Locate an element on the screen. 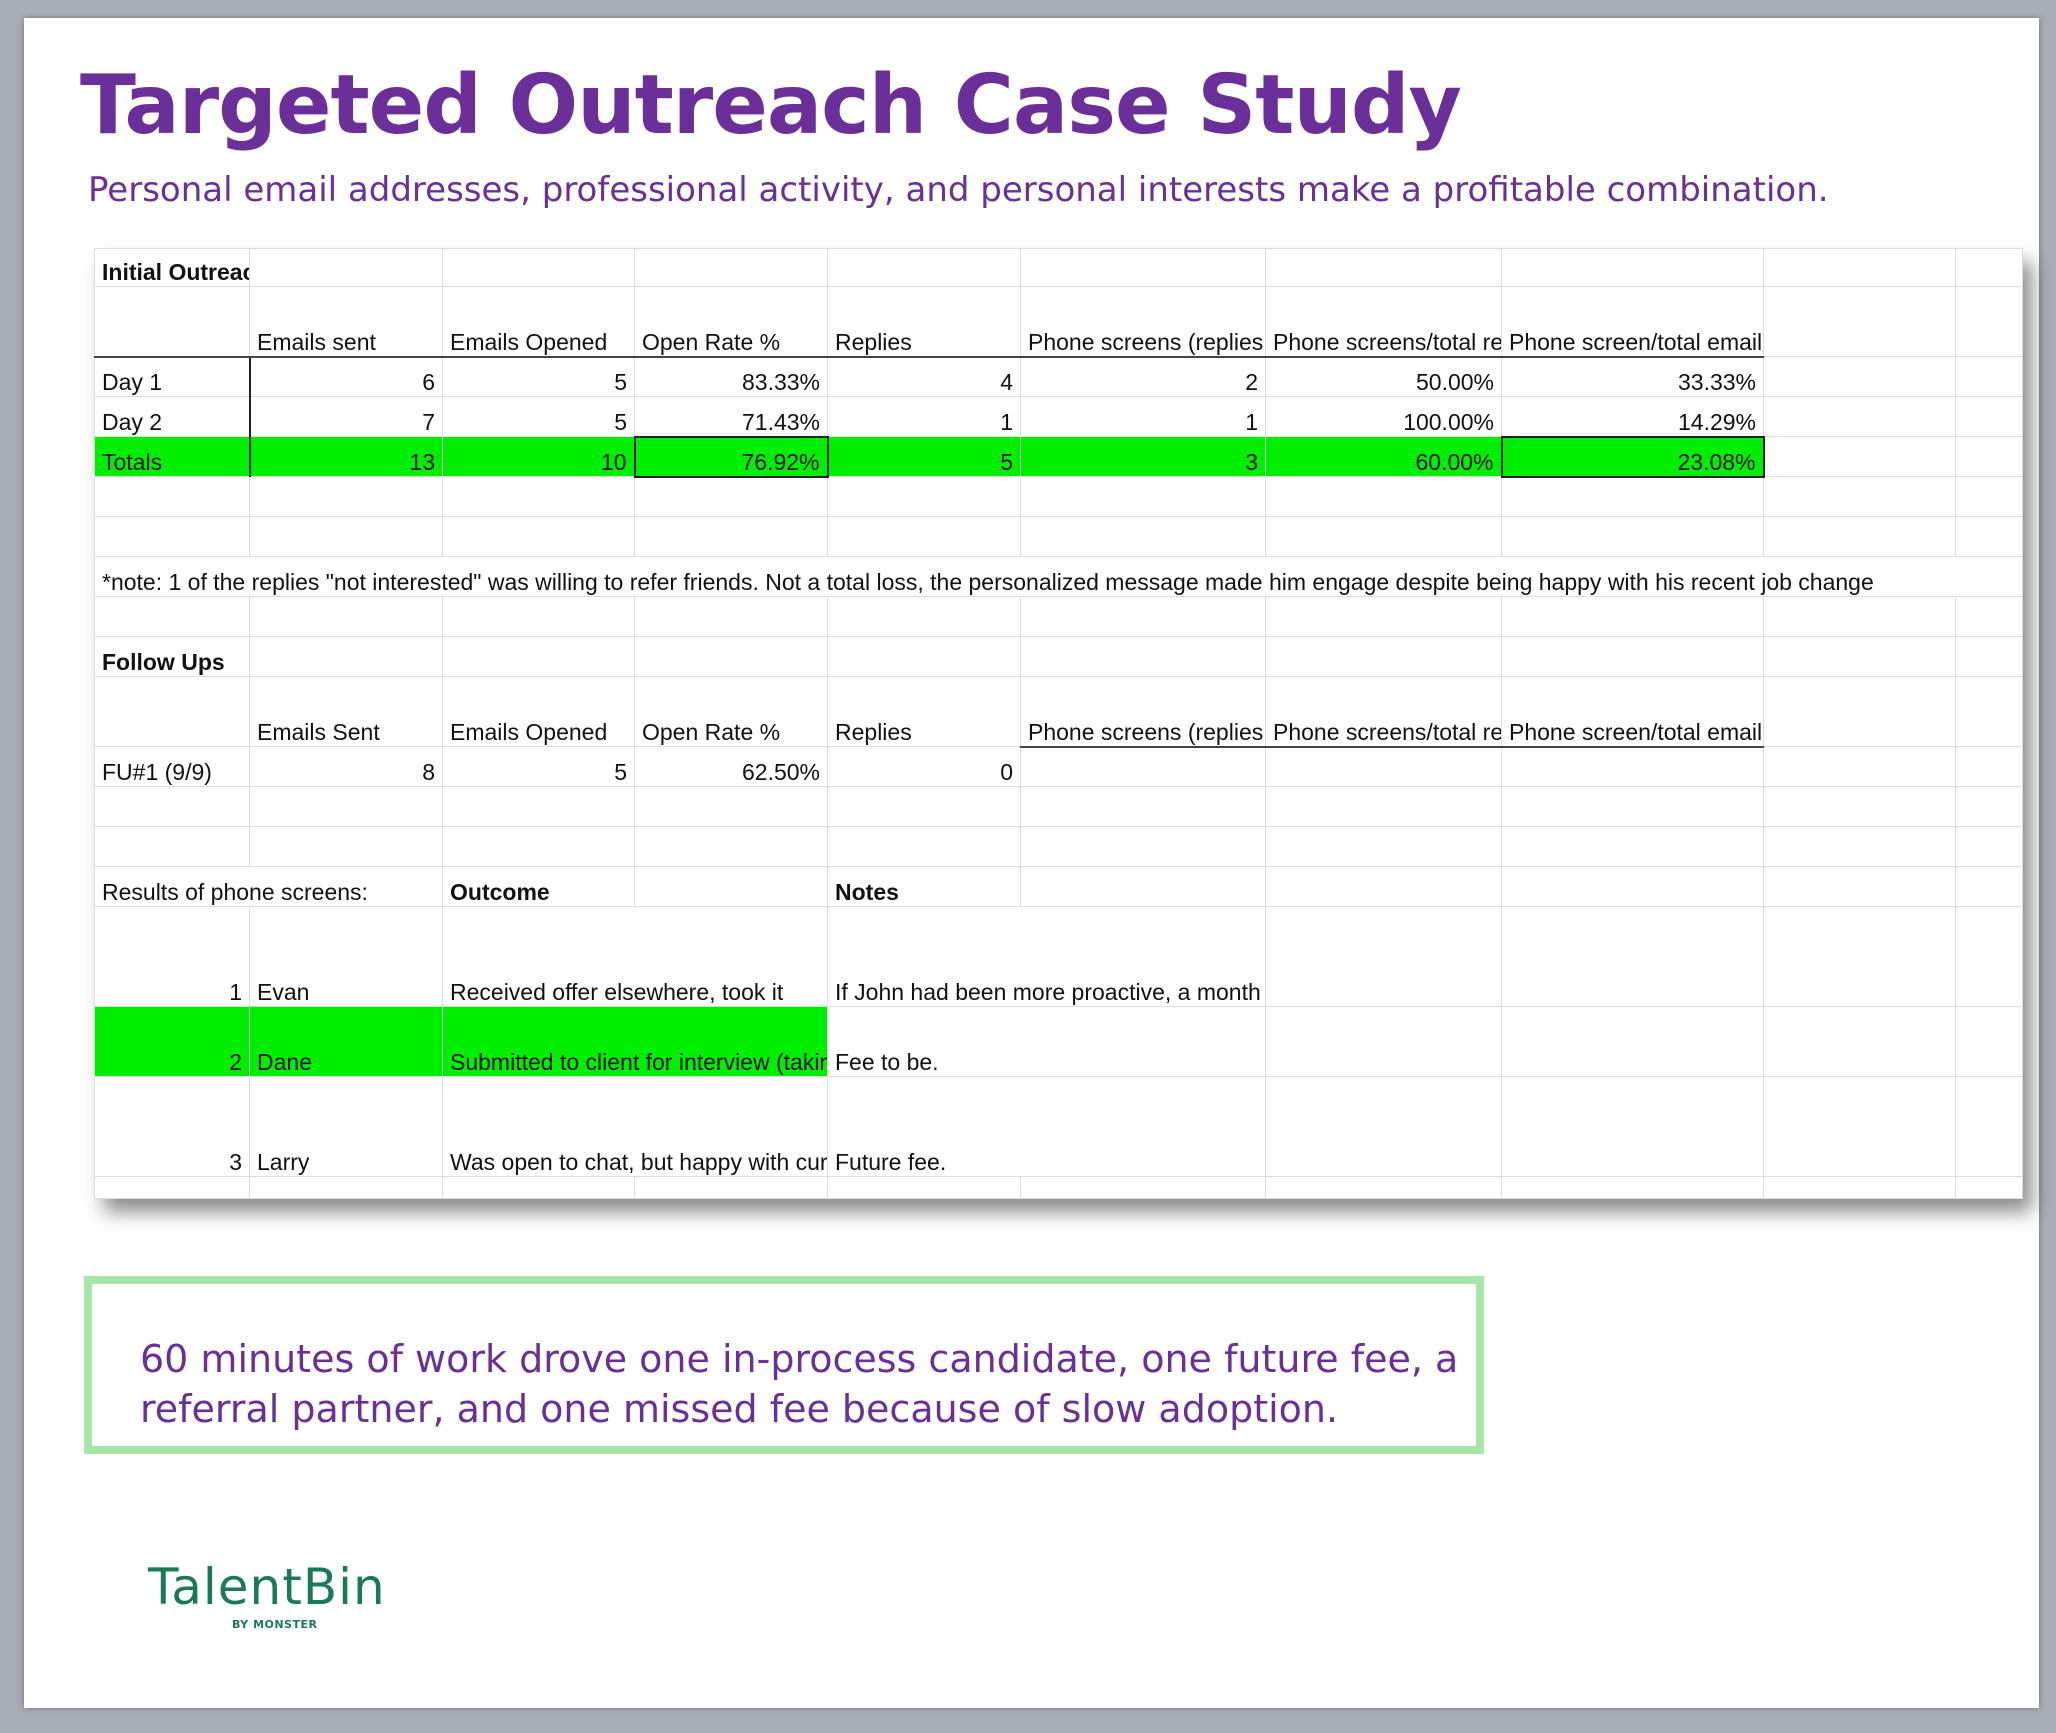 This screenshot has height=1733, width=2056. section-header-row: Follow Ups is located at coordinates (1058, 656).